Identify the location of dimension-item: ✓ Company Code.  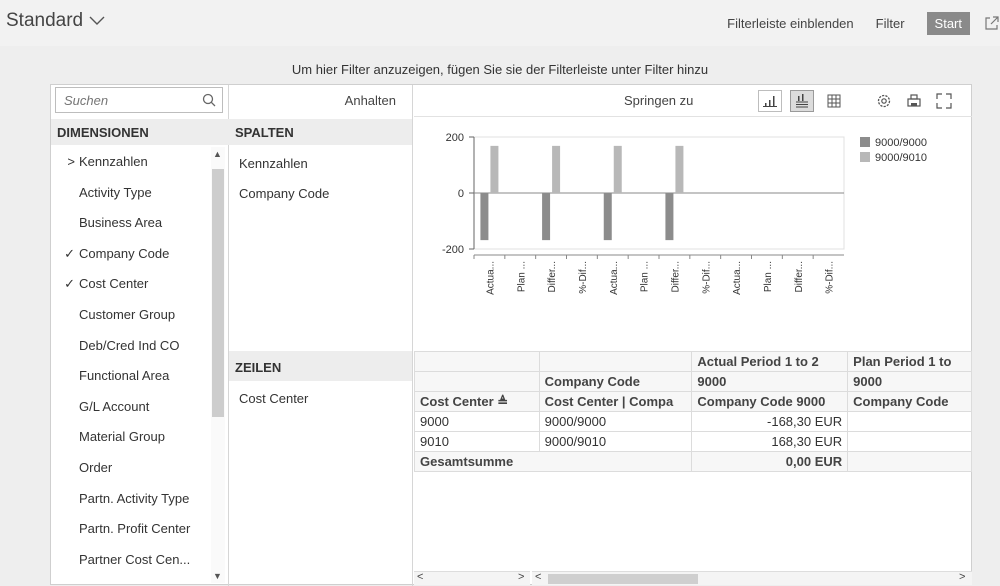
(131, 254).